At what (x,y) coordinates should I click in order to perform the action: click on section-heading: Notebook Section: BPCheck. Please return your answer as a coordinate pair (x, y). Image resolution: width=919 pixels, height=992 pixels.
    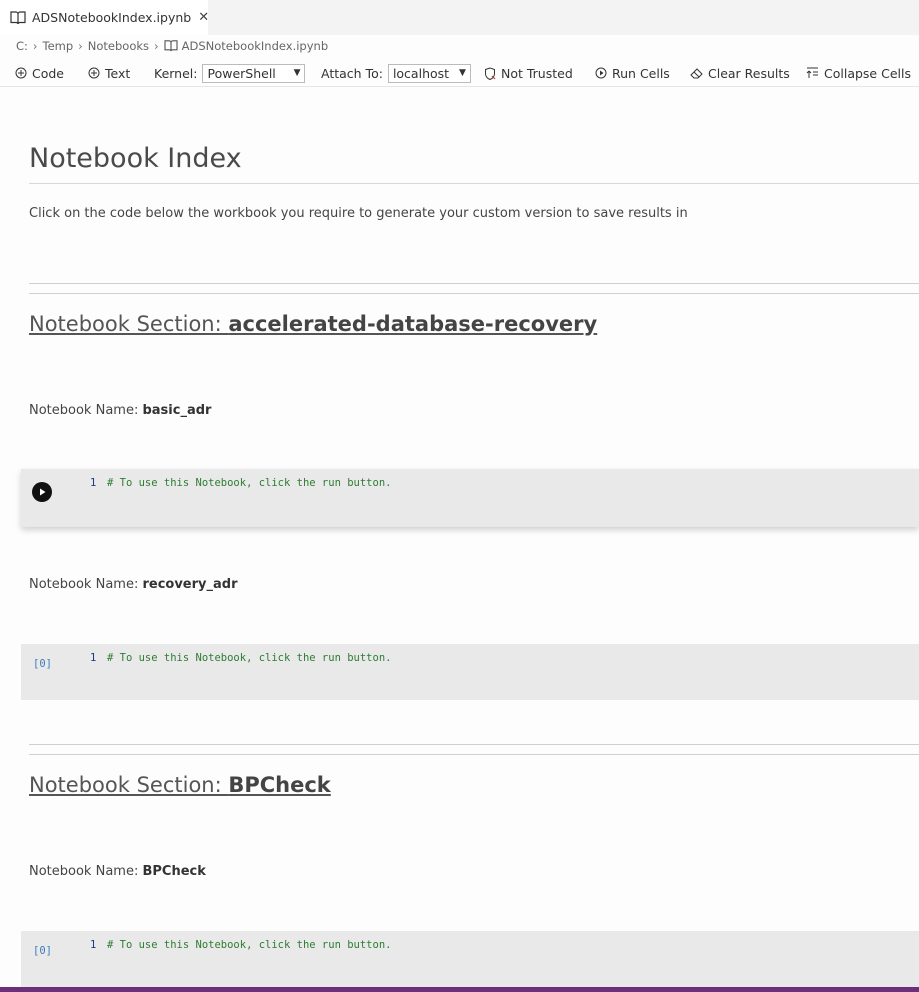
    Looking at the image, I should click on (180, 785).